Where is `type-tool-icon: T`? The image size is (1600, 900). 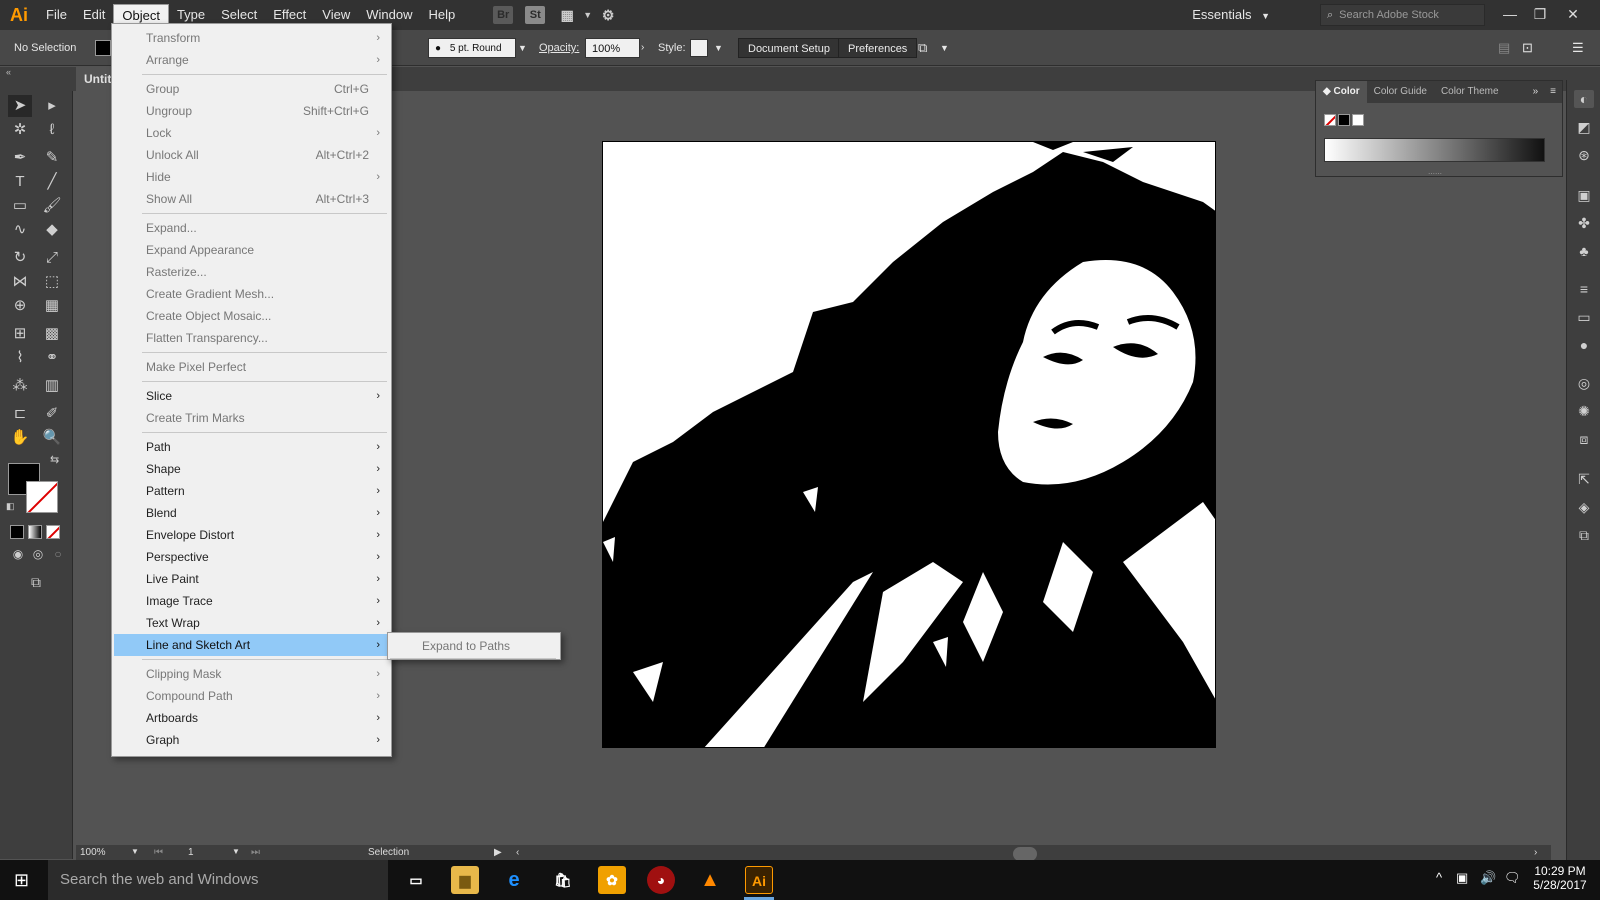
type-tool-icon: T is located at coordinates (20, 182).